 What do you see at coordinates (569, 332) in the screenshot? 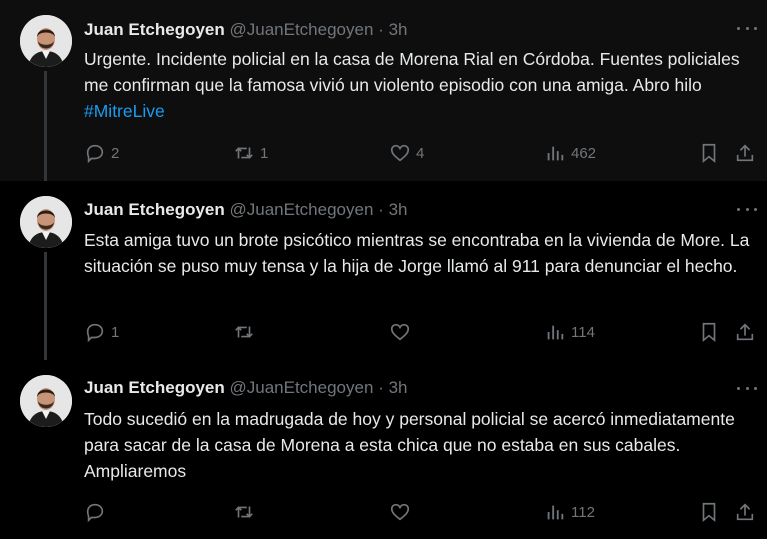
I see `views-button: 114` at bounding box center [569, 332].